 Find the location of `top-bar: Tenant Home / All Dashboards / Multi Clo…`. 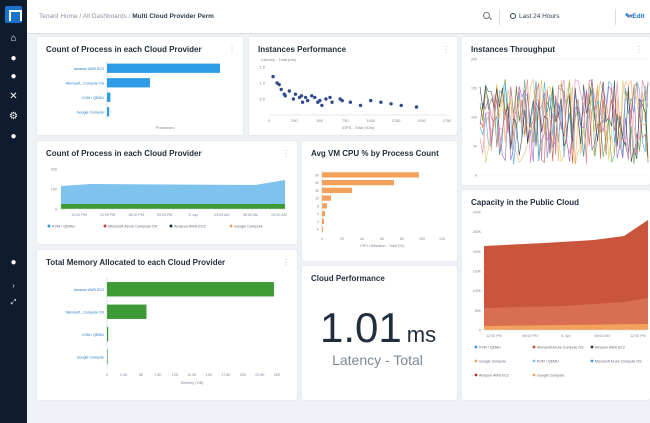

top-bar: Tenant Home / All Dashboards / Multi Clo… is located at coordinates (338, 17).